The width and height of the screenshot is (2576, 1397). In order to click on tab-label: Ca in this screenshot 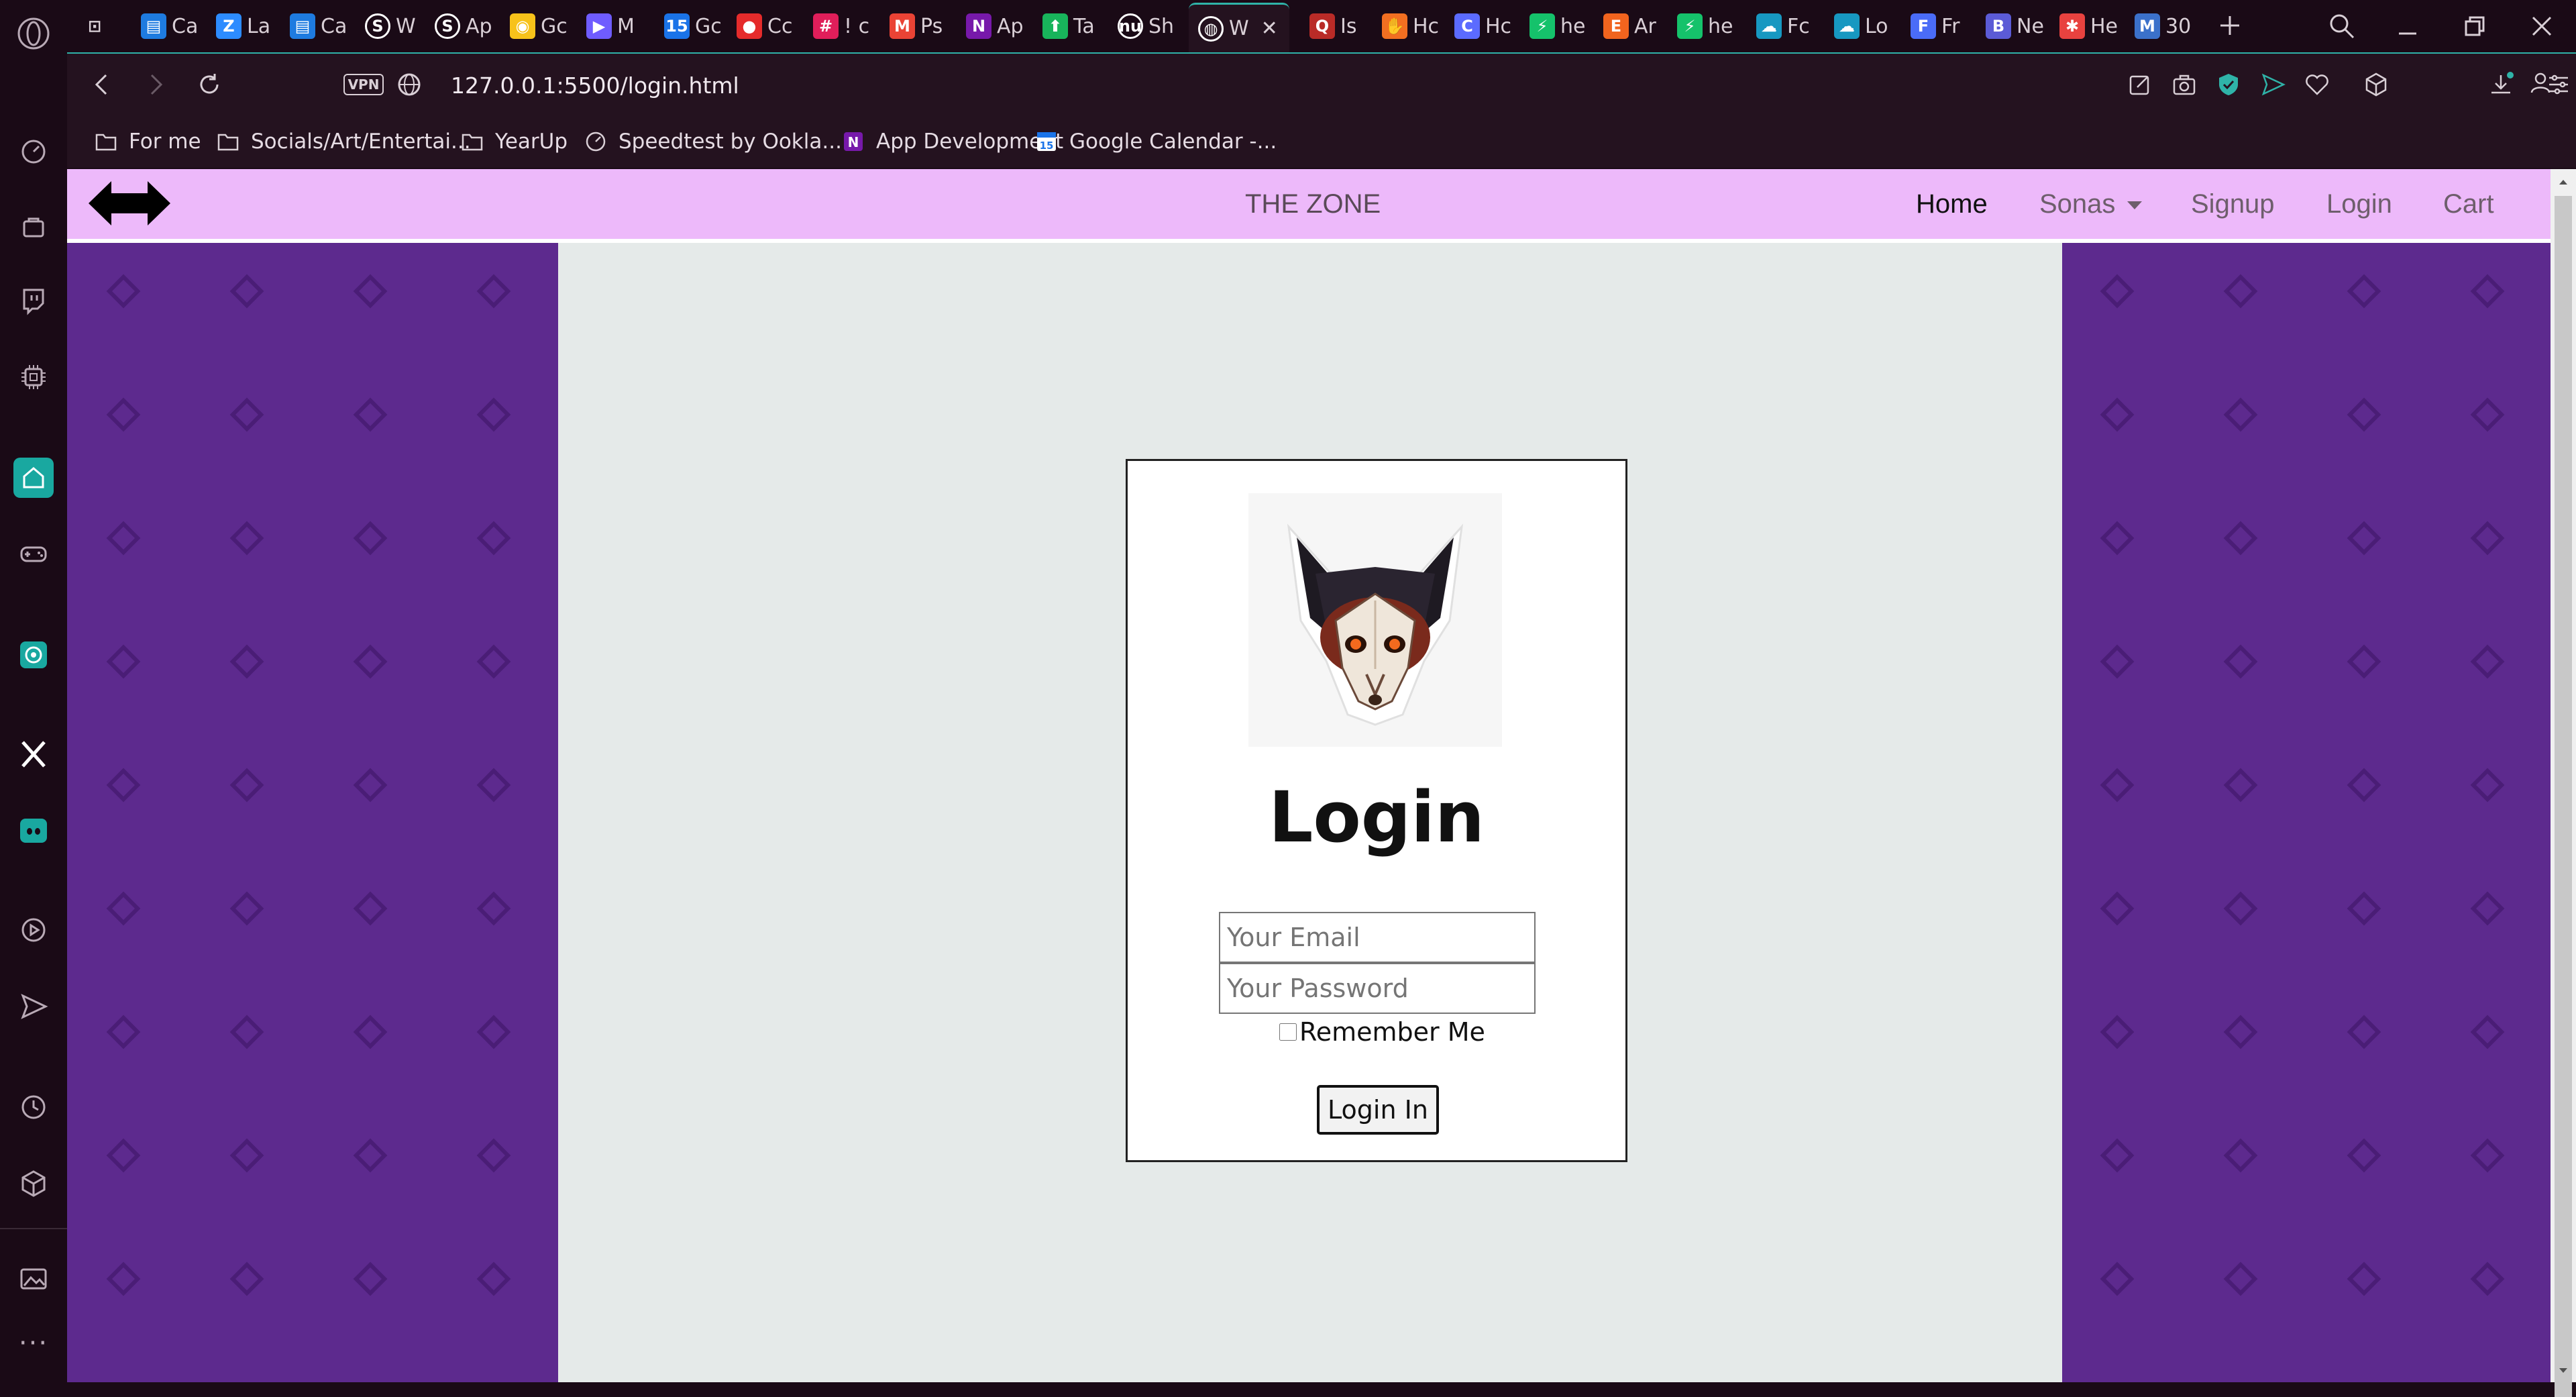, I will do `click(334, 26)`.